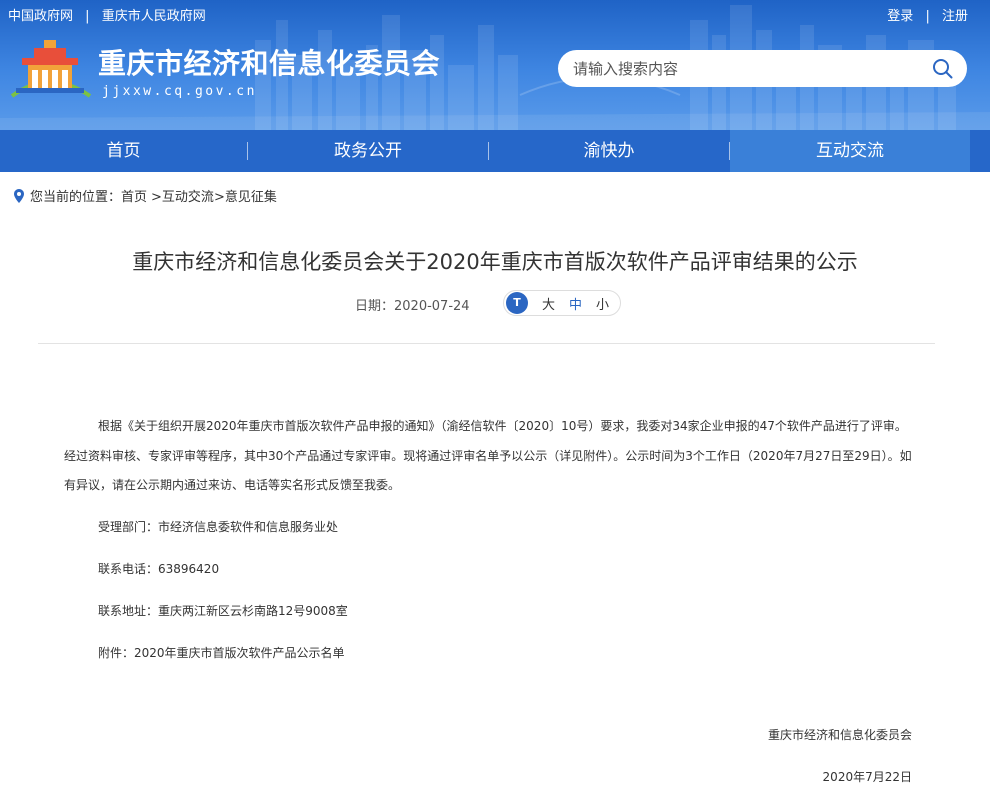 Image resolution: width=990 pixels, height=809 pixels. Describe the element at coordinates (486, 343) in the screenshot. I see `title-divider` at that location.